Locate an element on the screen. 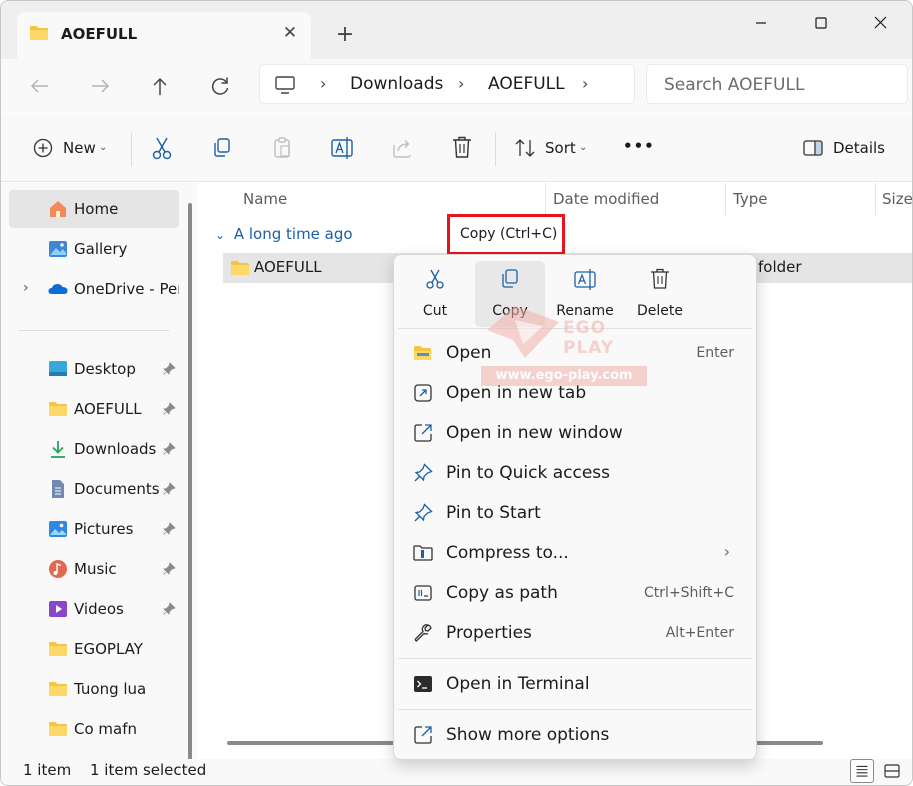 This screenshot has height=786, width=913. selection-count: 1 item selected is located at coordinates (148, 770).